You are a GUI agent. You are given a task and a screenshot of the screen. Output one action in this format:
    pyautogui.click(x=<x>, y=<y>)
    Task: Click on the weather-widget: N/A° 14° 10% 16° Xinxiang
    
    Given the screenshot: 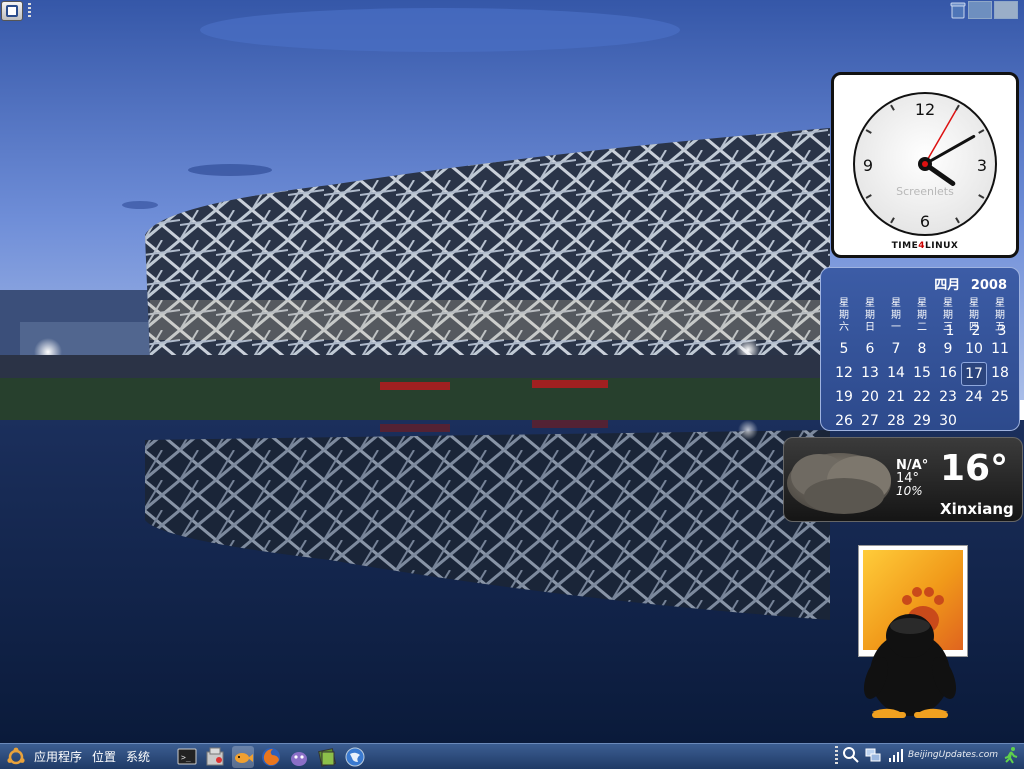 What is the action you would take?
    pyautogui.click(x=903, y=479)
    